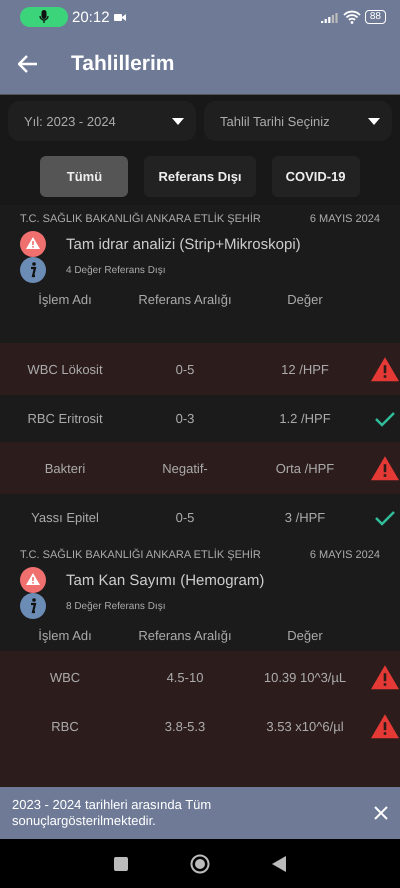  Describe the element at coordinates (116, 270) in the screenshot. I see `out-of-range-count: 4 Değer Referans Dışı` at that location.